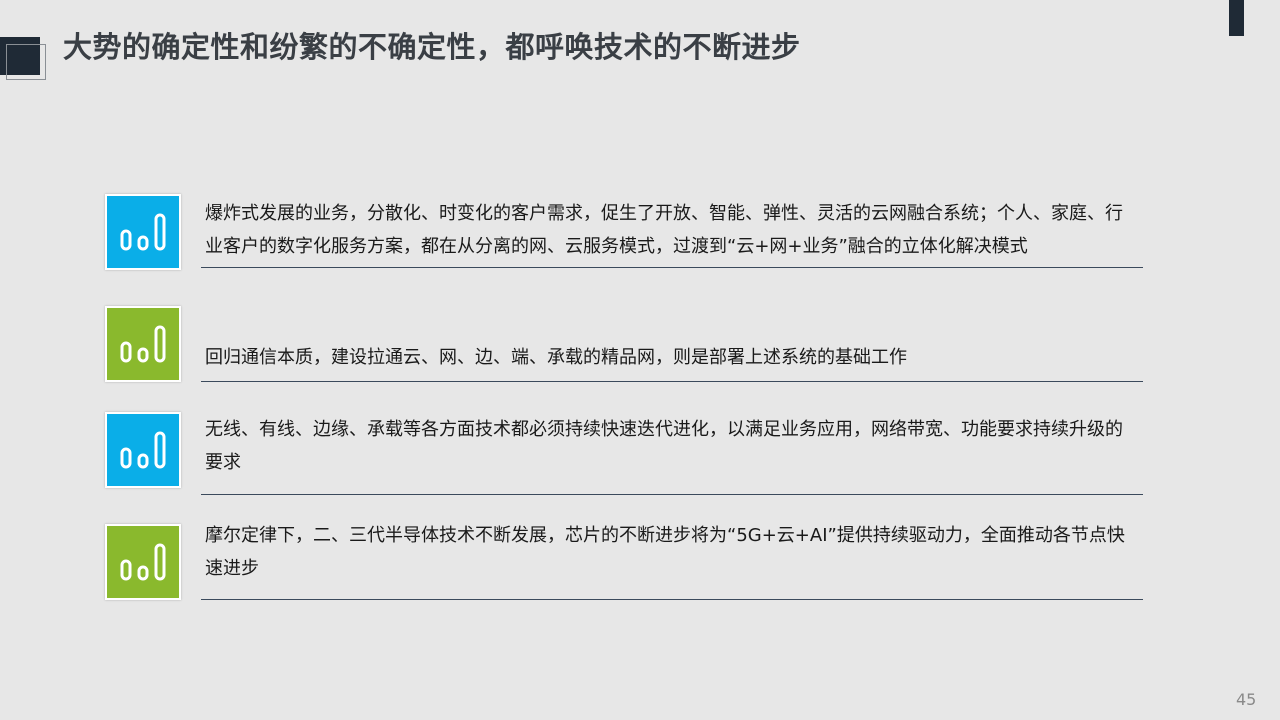 The height and width of the screenshot is (720, 1280). Describe the element at coordinates (556, 357) in the screenshot. I see `bullet-text: 回归通信本质，建设拉通云、网、边、端、承载的精品网，则是部署上述系统的基础工作` at that location.